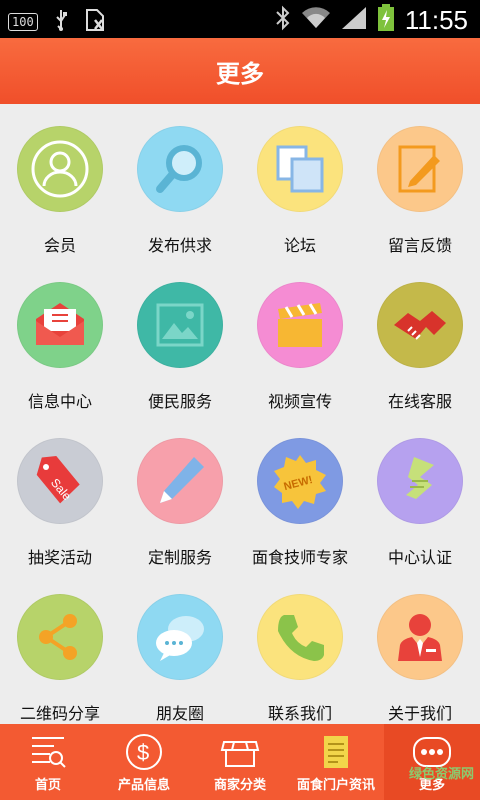 The height and width of the screenshot is (800, 480). I want to click on grid-item-label: 二维码分享, so click(59, 713).